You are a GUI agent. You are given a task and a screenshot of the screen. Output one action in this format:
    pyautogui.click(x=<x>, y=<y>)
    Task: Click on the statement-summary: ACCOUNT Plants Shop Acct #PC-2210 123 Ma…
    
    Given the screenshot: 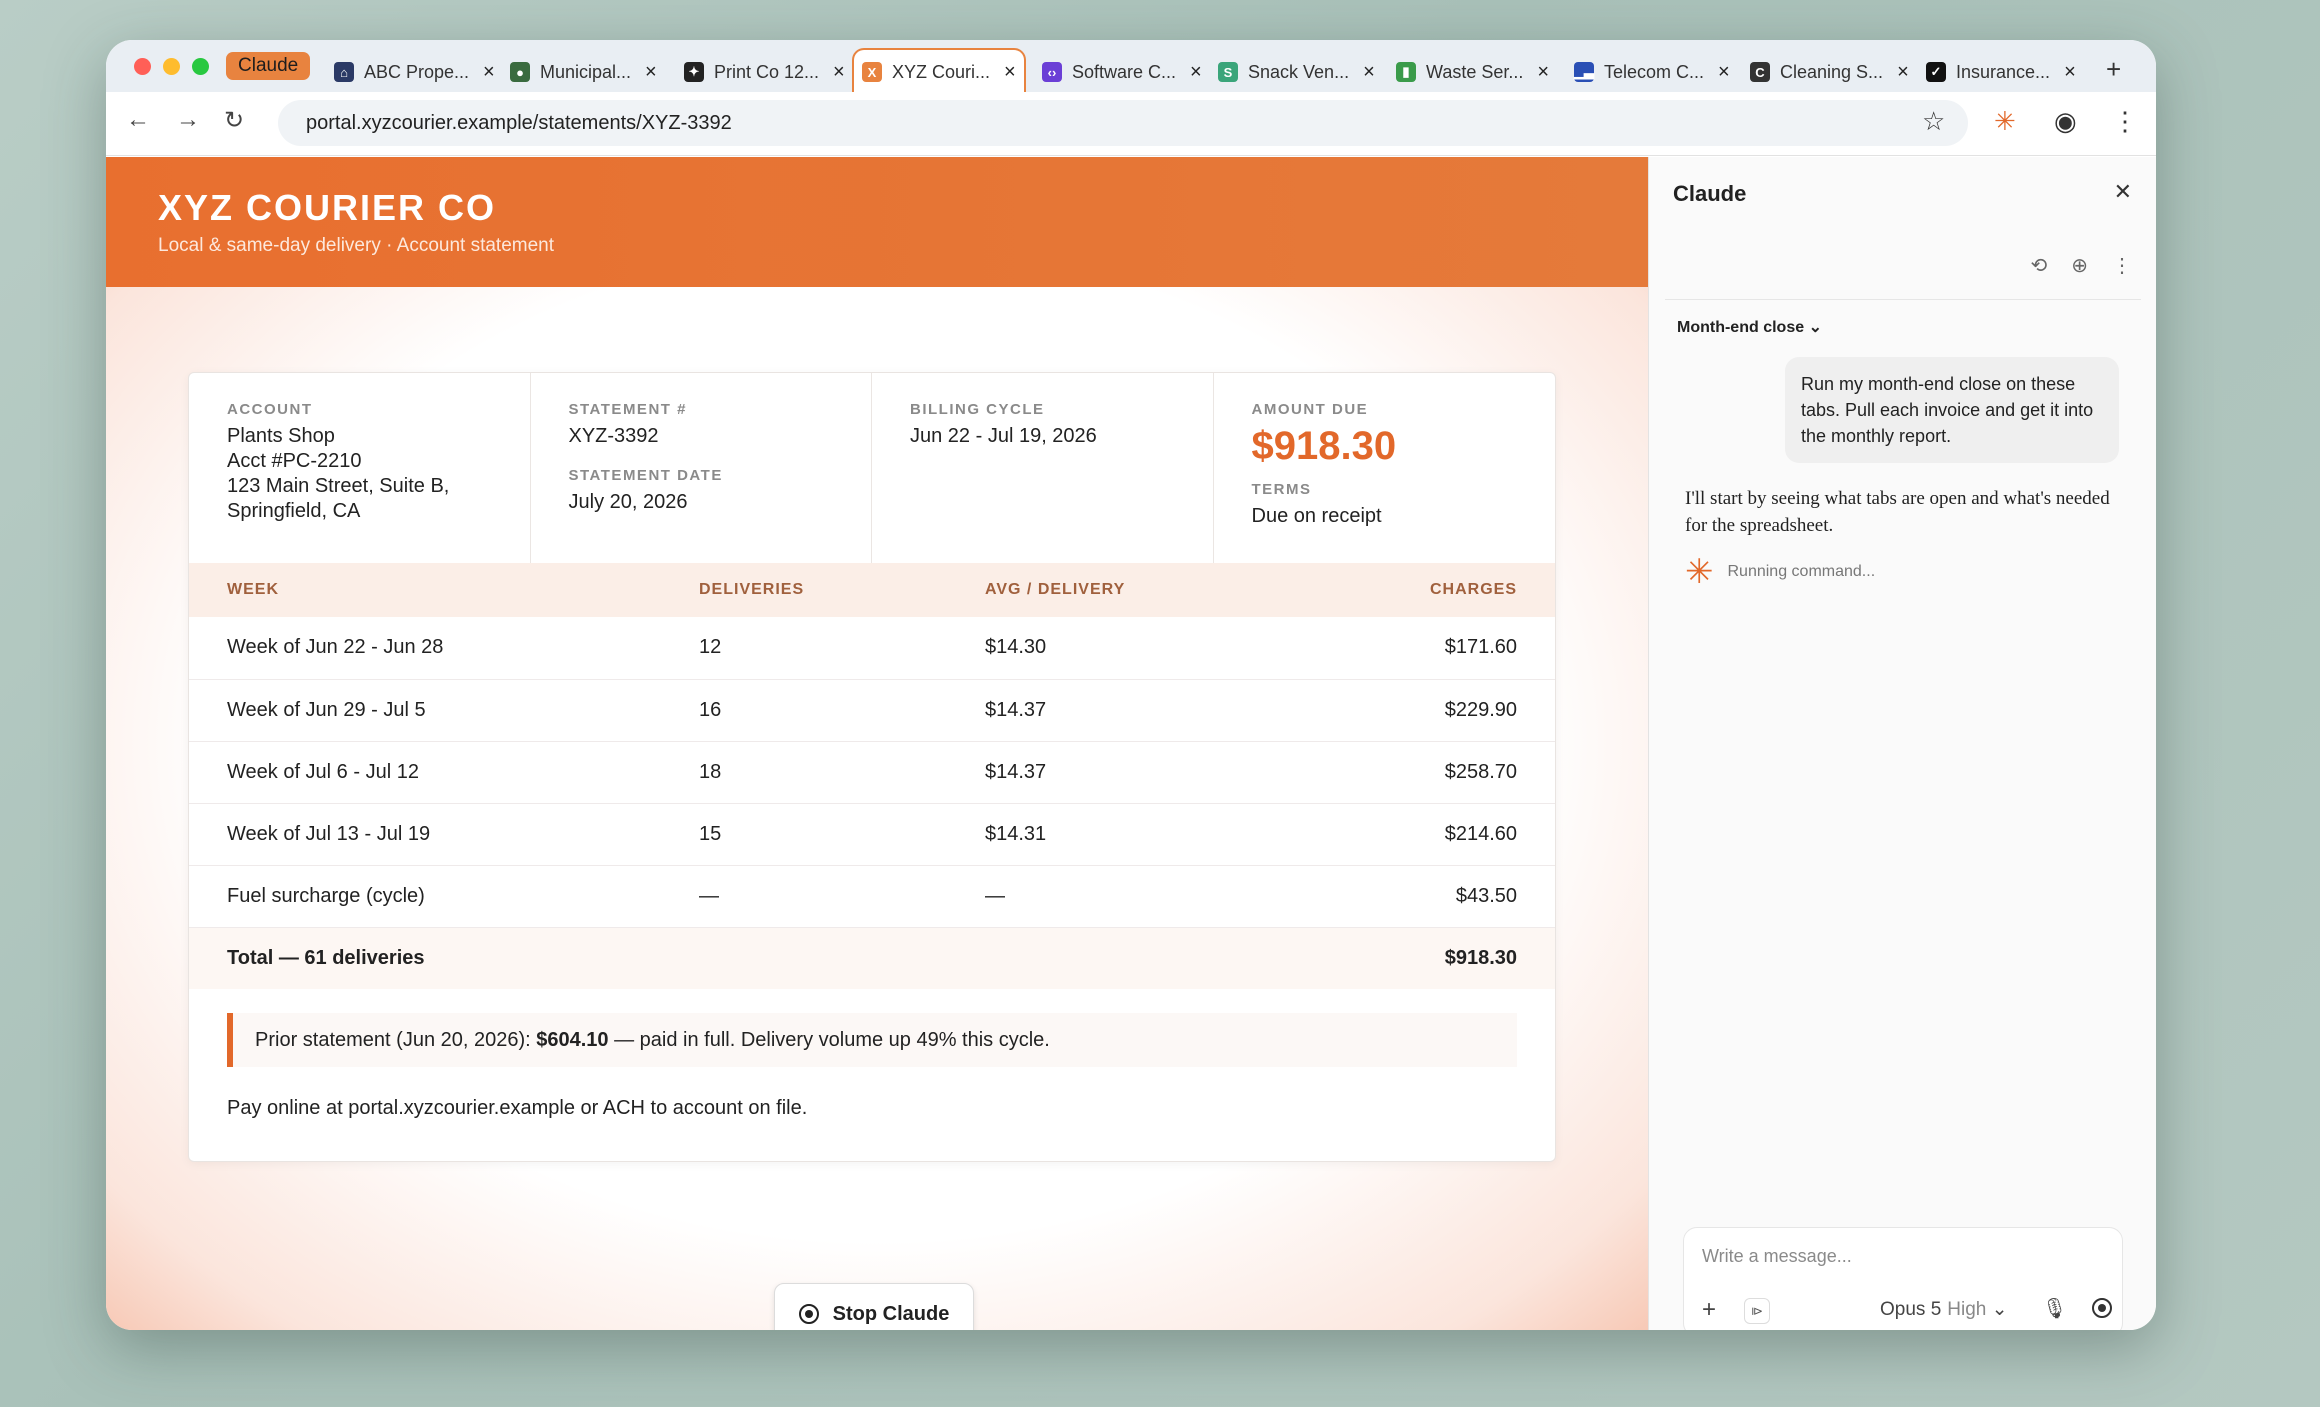 What is the action you would take?
    pyautogui.click(x=872, y=468)
    